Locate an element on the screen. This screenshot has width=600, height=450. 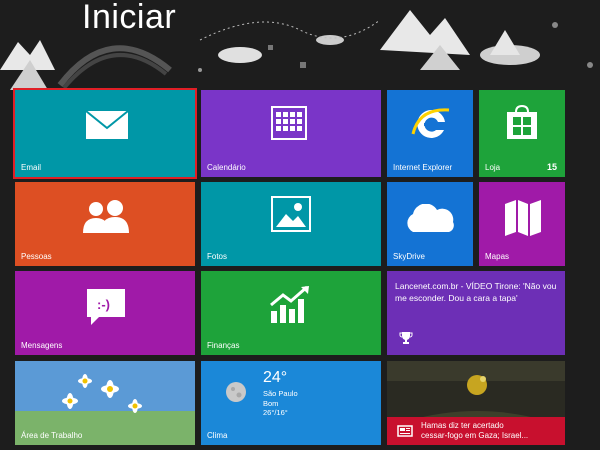
tile-skydrive: SkyDrive is located at coordinates (430, 224).